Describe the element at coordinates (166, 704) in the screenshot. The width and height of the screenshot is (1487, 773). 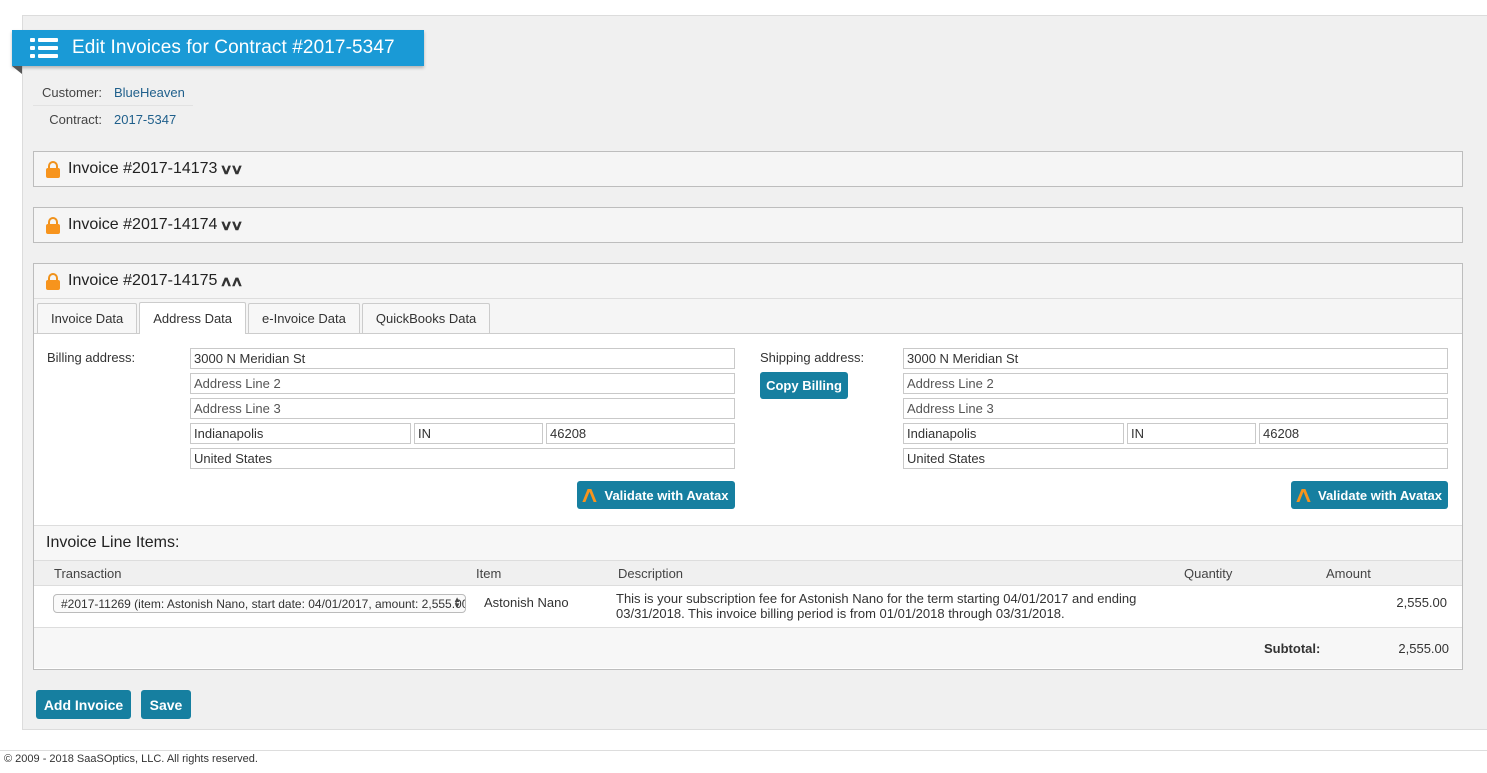
I see `save-button: Save` at that location.